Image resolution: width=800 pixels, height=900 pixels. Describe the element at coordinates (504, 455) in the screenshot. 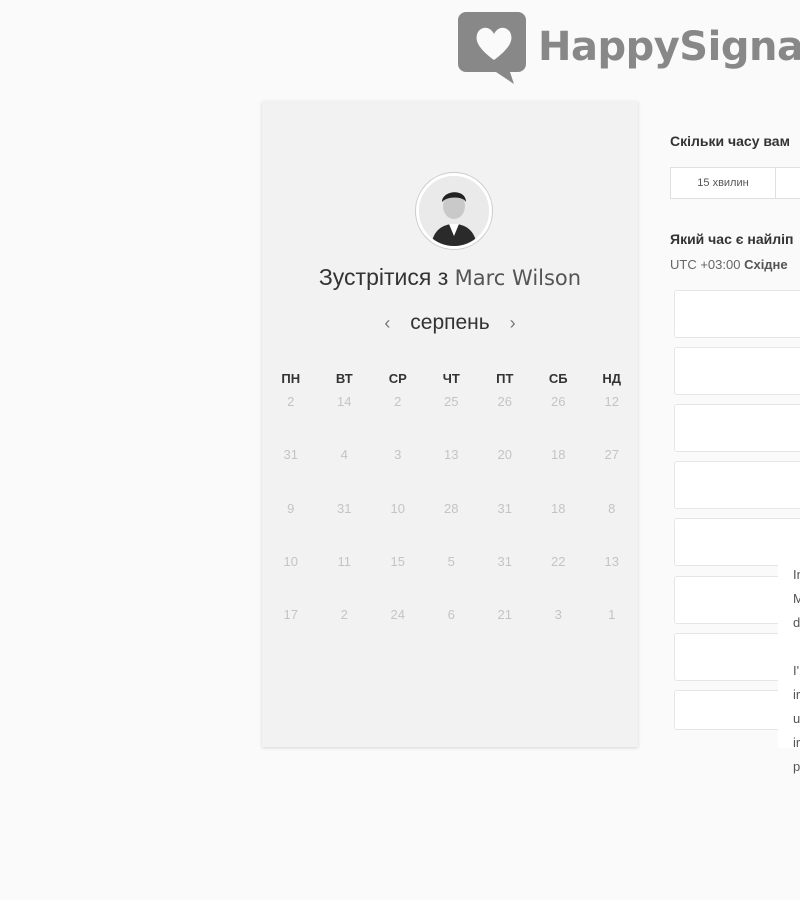

I see `calendar-day: 20` at that location.